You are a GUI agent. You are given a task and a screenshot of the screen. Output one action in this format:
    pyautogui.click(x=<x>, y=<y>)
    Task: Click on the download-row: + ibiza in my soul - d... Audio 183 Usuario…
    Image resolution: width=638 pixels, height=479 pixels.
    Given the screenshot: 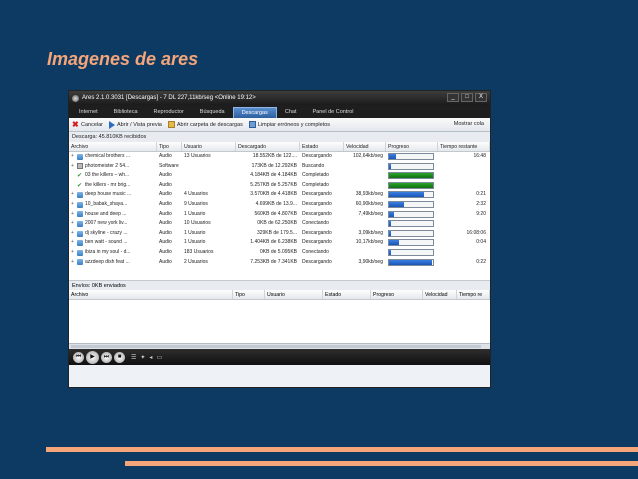 What is the action you would take?
    pyautogui.click(x=279, y=253)
    